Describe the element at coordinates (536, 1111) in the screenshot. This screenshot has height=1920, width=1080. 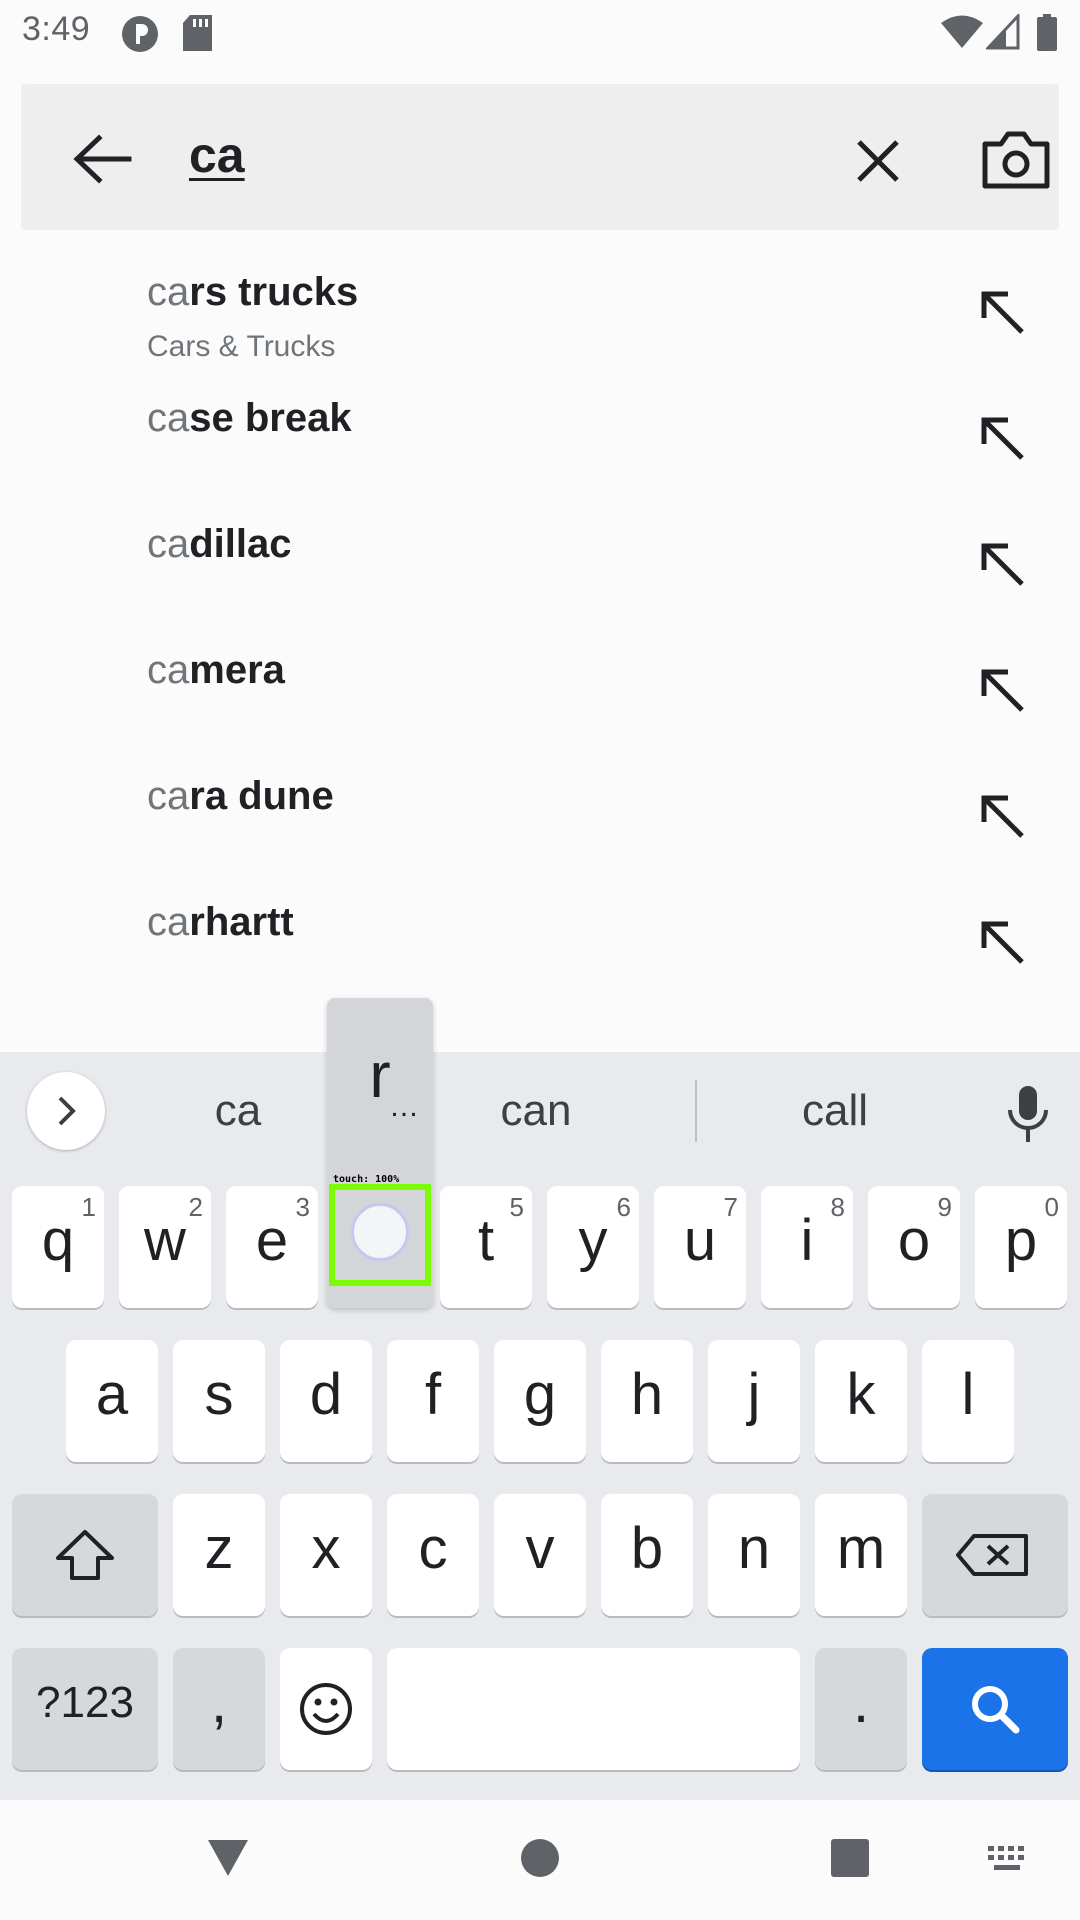
I see `suggestion-word: can` at that location.